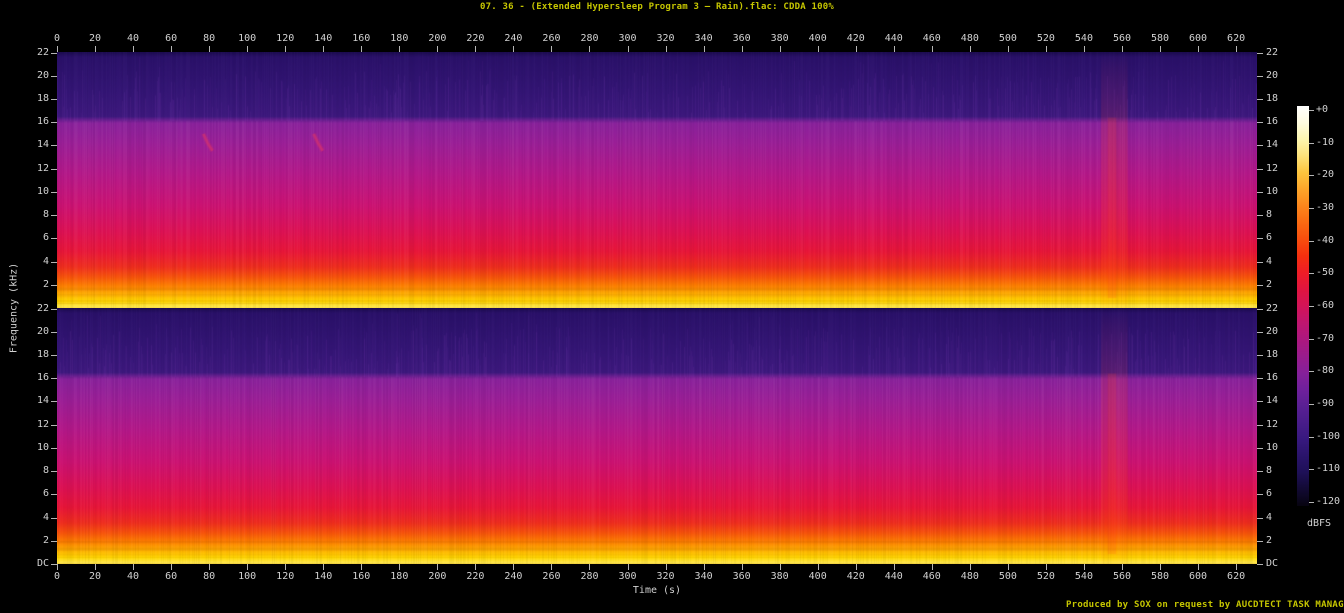 This screenshot has height=613, width=1344. What do you see at coordinates (551, 576) in the screenshot?
I see `time-tick-label: 260` at bounding box center [551, 576].